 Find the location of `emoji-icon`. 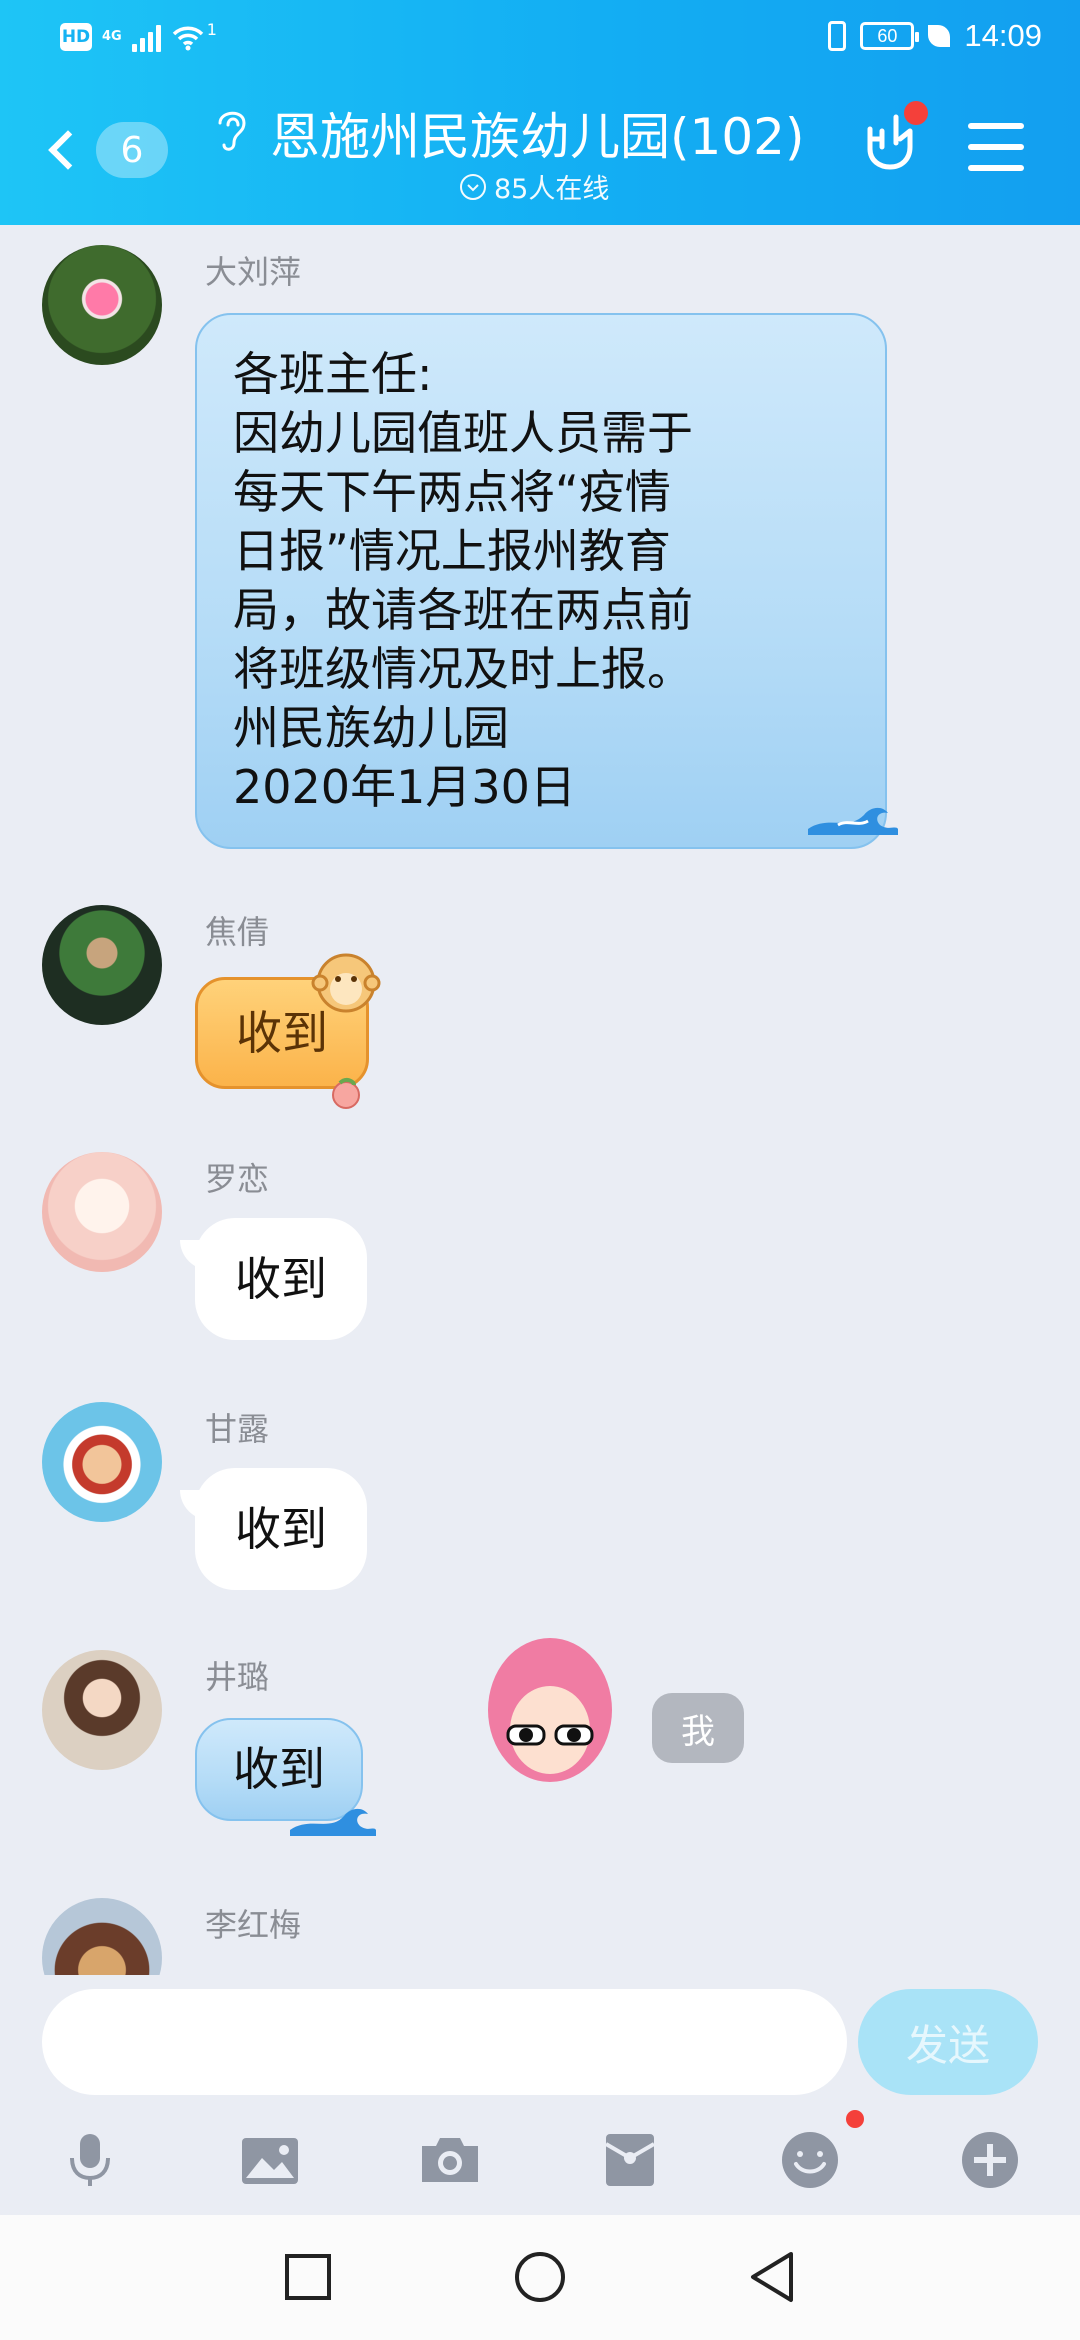

emoji-icon is located at coordinates (810, 2160).